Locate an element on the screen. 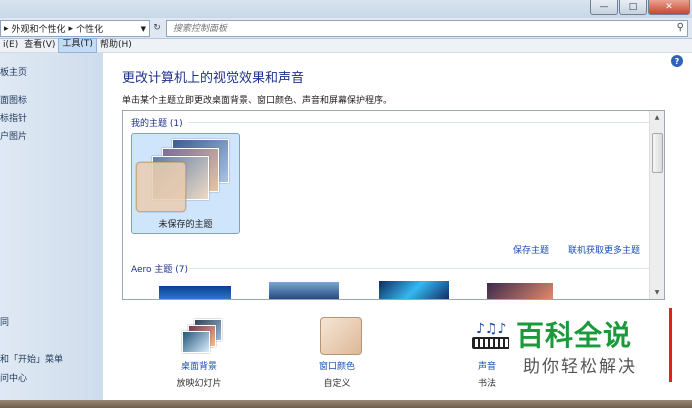 The height and width of the screenshot is (408, 692). theme-list-scrollbar: ▲ ▼ is located at coordinates (656, 205).